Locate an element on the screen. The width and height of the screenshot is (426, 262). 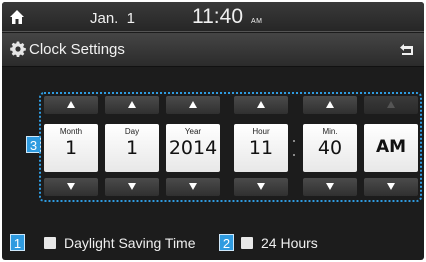
minute-value-box: Min. 40 is located at coordinates (330, 148).